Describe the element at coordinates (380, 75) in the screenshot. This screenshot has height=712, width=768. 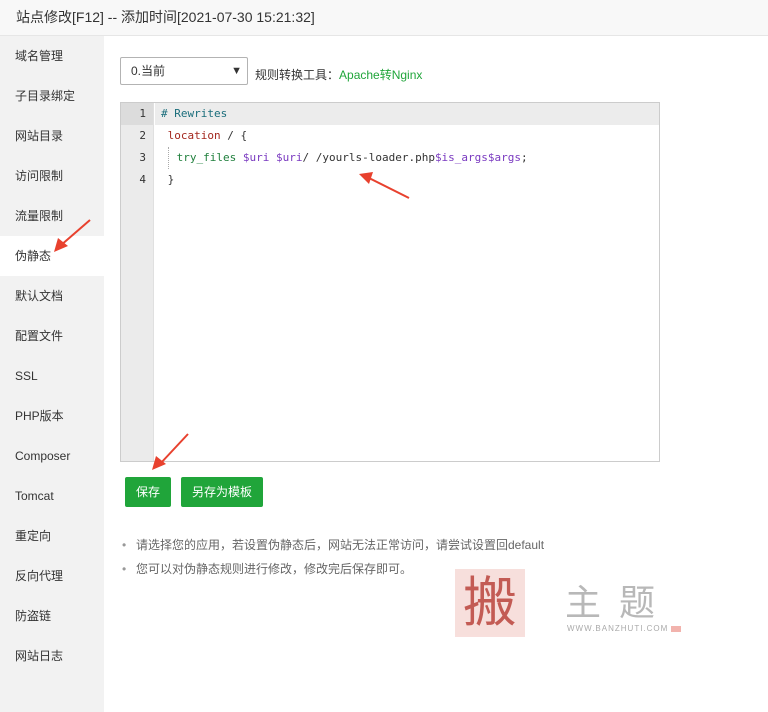
I see `apache-to-nginx-link: Apache转Nginx` at that location.